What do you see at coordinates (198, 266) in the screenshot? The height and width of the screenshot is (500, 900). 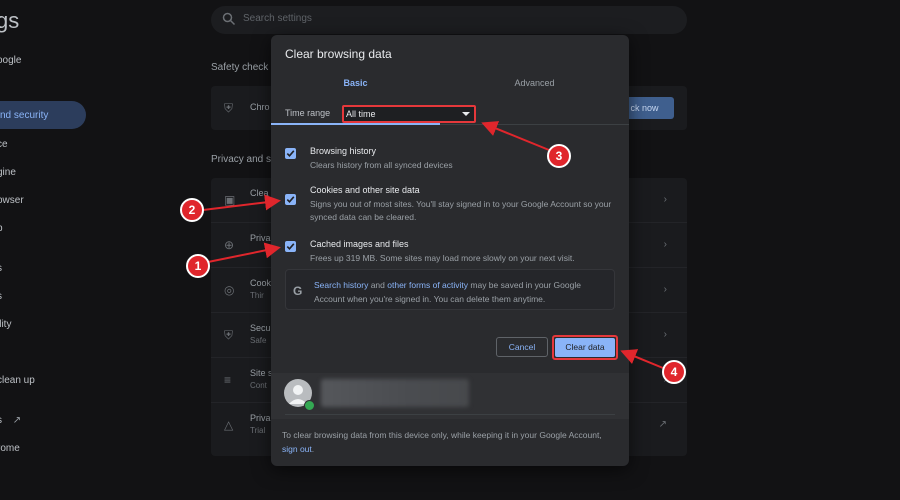 I see `callout-1: 1` at bounding box center [198, 266].